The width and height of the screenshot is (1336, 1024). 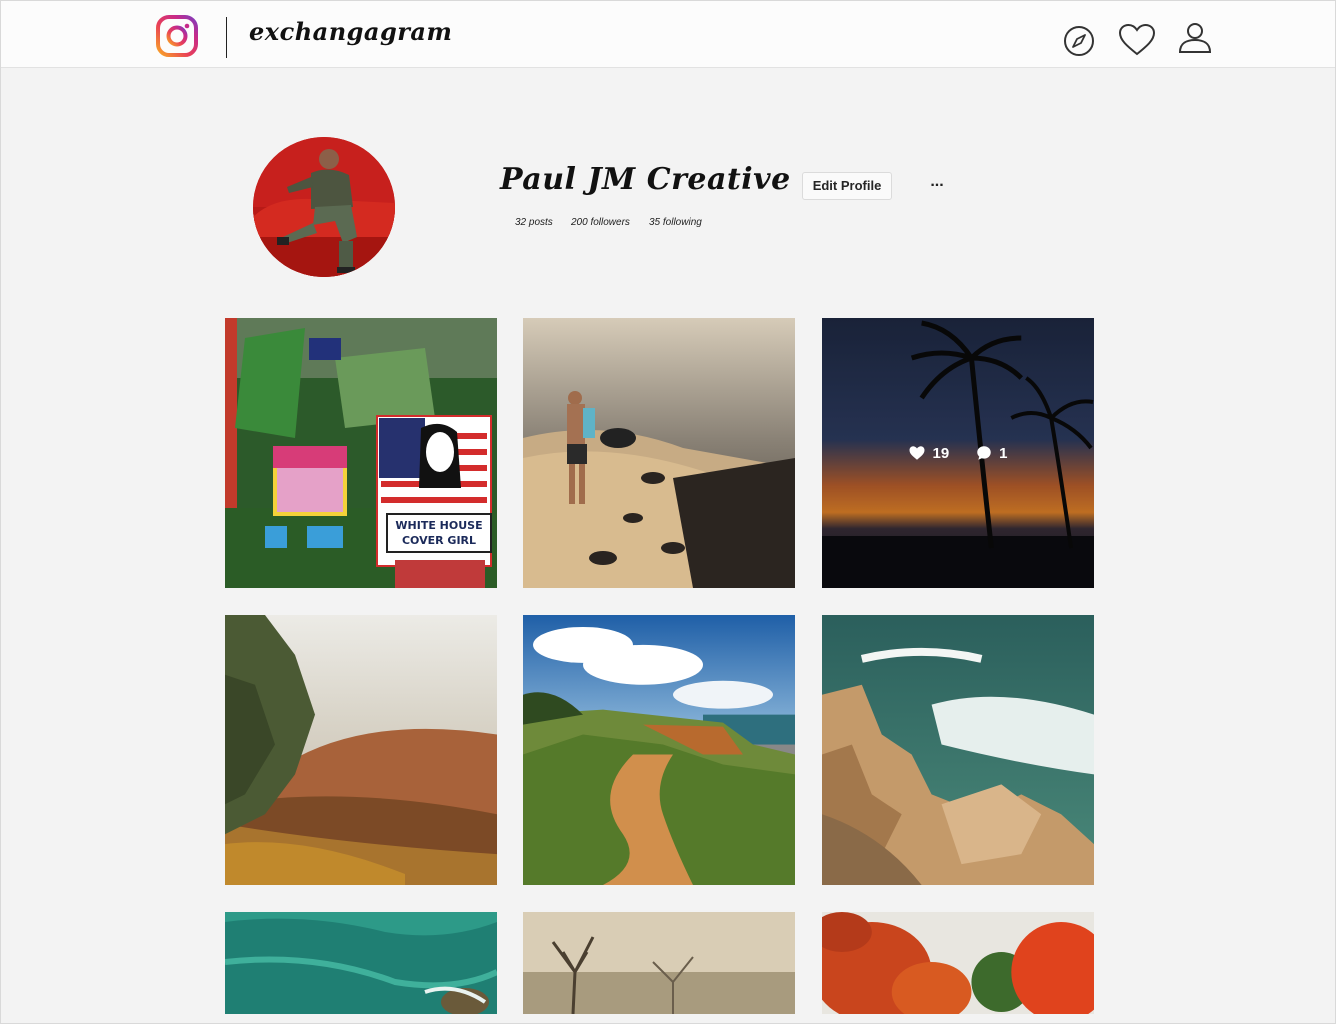 What do you see at coordinates (361, 453) in the screenshot?
I see `post-tile-street-posters: WHITE HOUSE COVER GIRL` at bounding box center [361, 453].